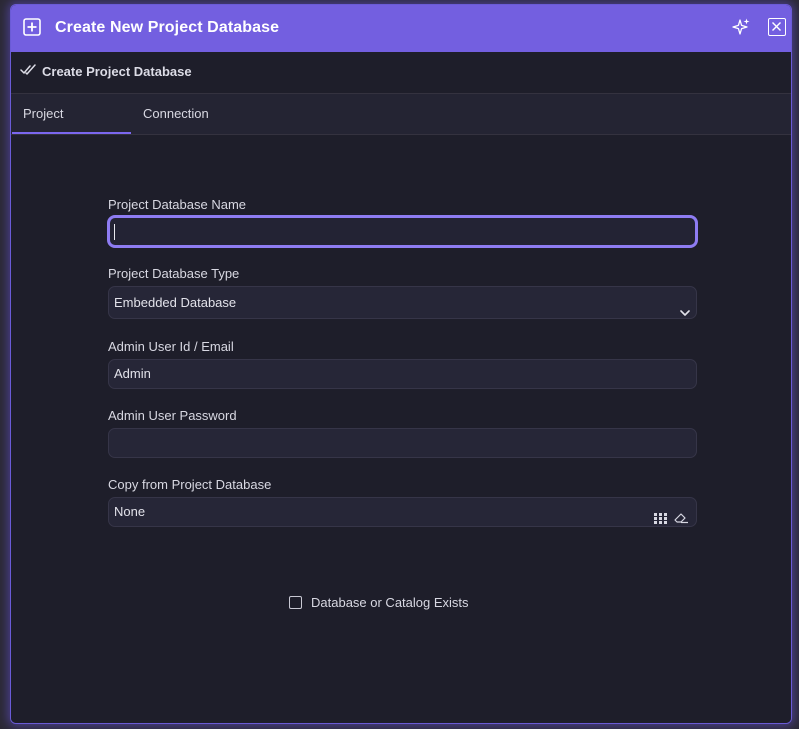 The image size is (799, 729). Describe the element at coordinates (174, 273) in the screenshot. I see `project-database-type-label: Project Database Type` at that location.